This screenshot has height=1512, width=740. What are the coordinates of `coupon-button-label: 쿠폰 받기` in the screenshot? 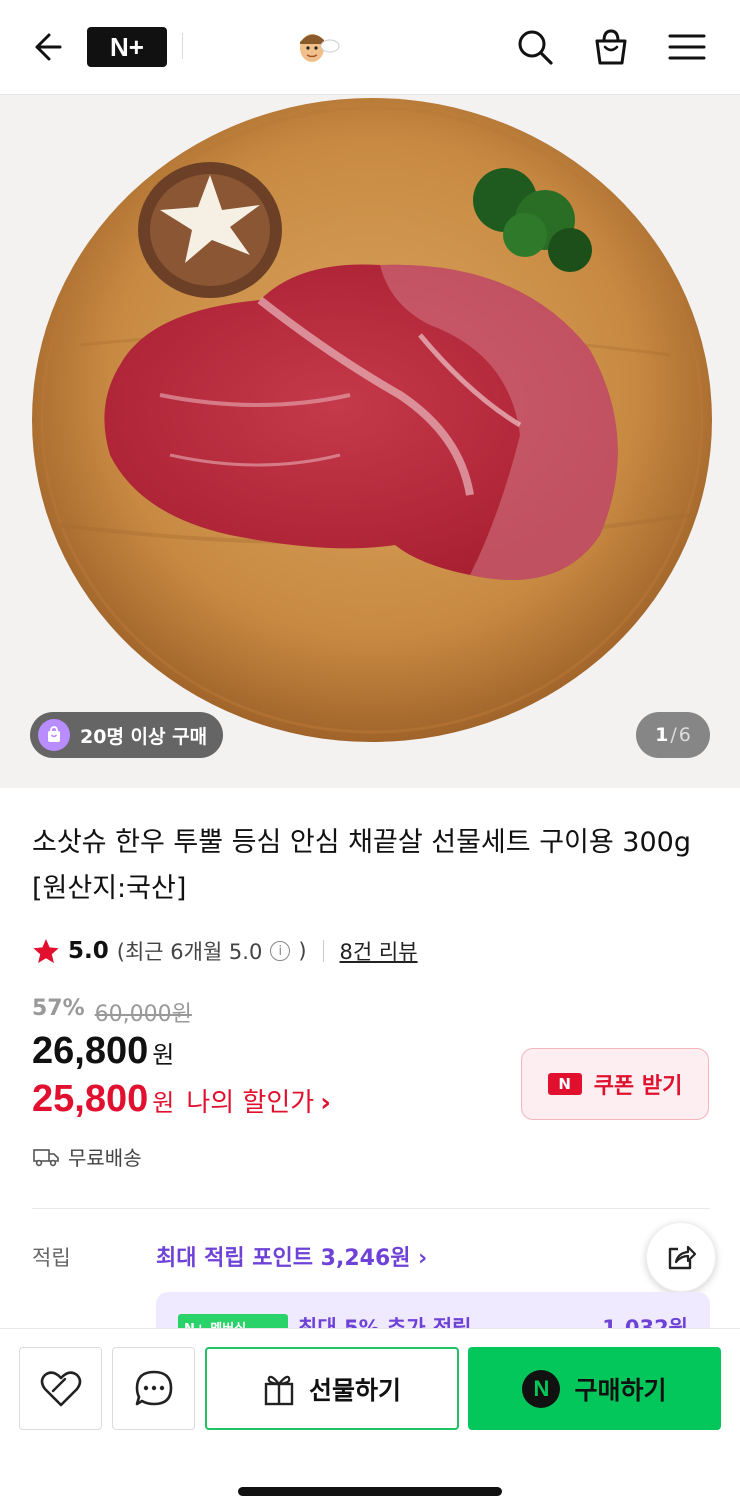 It's located at (638, 1086).